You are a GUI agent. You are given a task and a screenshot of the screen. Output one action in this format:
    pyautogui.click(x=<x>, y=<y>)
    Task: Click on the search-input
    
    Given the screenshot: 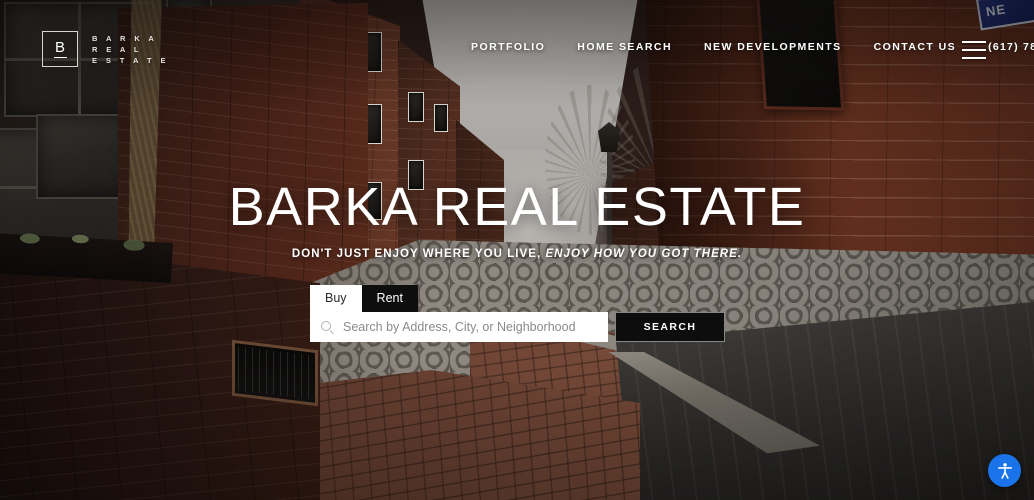 What is the action you would take?
    pyautogui.click(x=470, y=327)
    